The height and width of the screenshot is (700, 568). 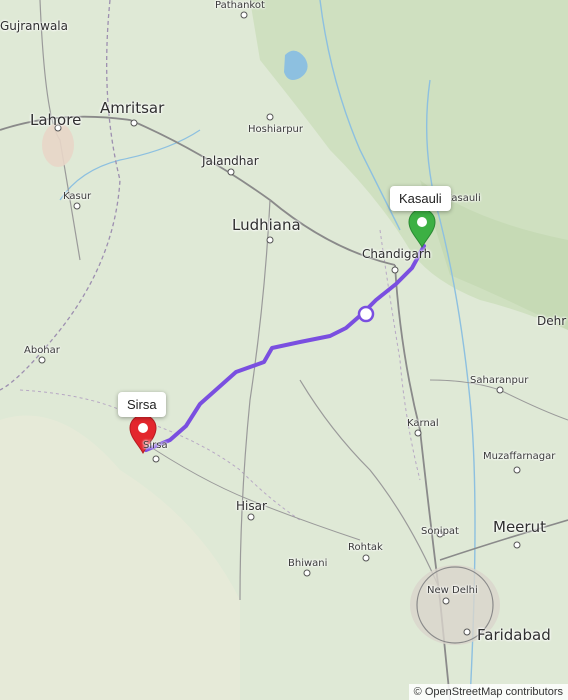 I want to click on international-border, so click(x=60, y=195).